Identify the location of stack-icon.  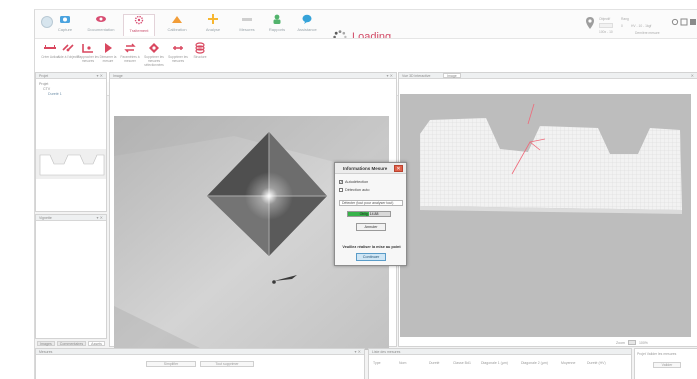
(200, 48).